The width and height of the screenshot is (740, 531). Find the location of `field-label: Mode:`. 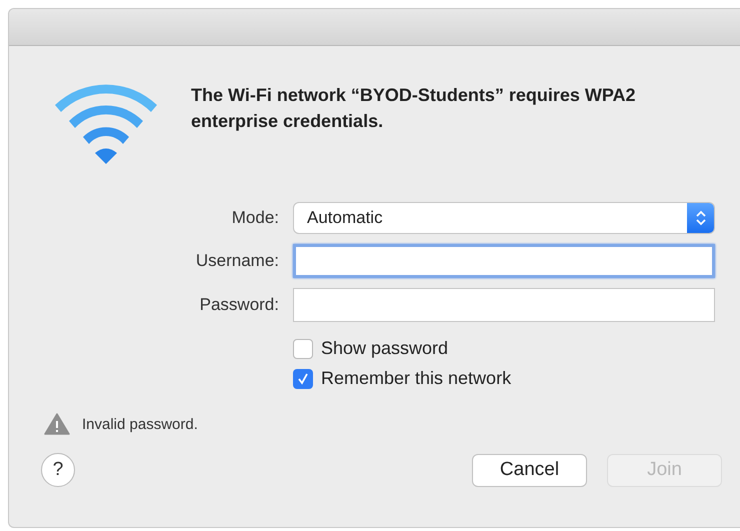

field-label: Mode: is located at coordinates (255, 218).